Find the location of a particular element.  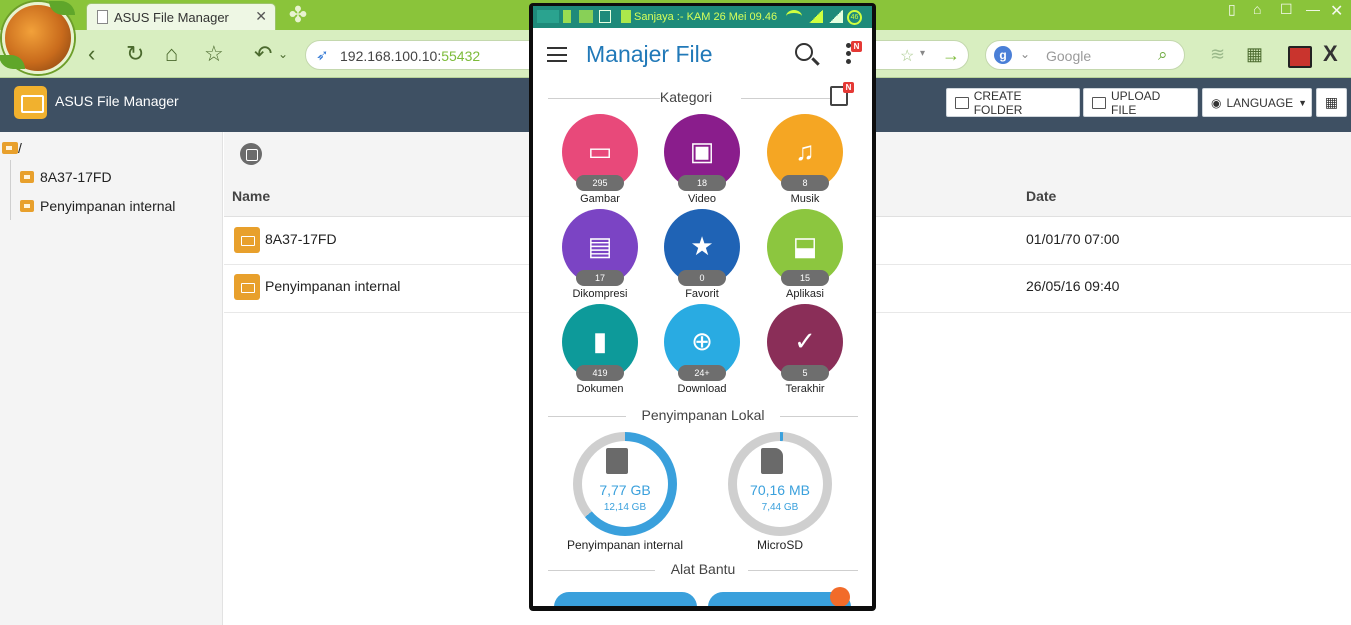

url-host: 192.168.100.10: is located at coordinates (391, 56).